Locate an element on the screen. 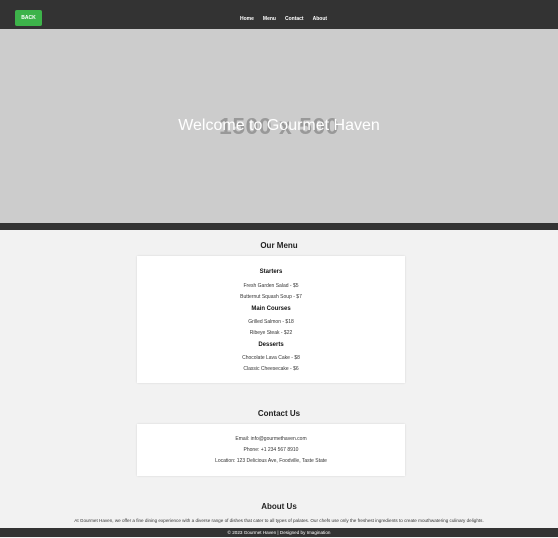  nav-about-link: About is located at coordinates (320, 19).